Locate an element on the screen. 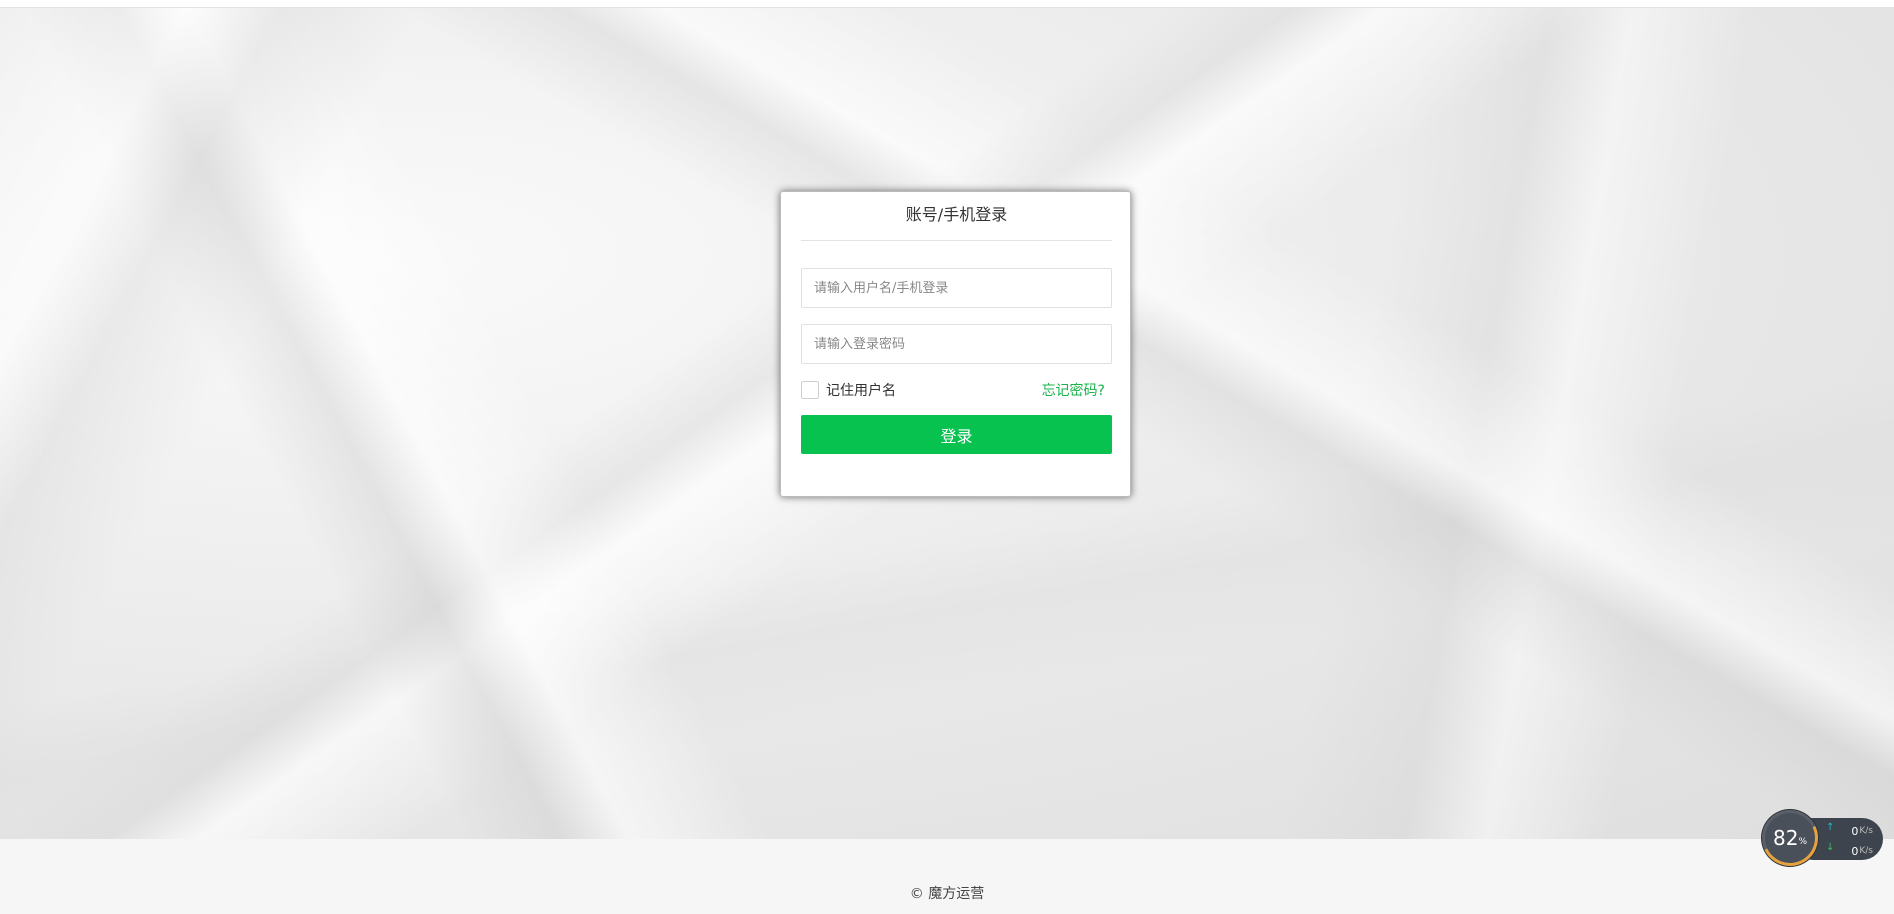 The image size is (1894, 914). gauge-readout: 82% is located at coordinates (1790, 838).